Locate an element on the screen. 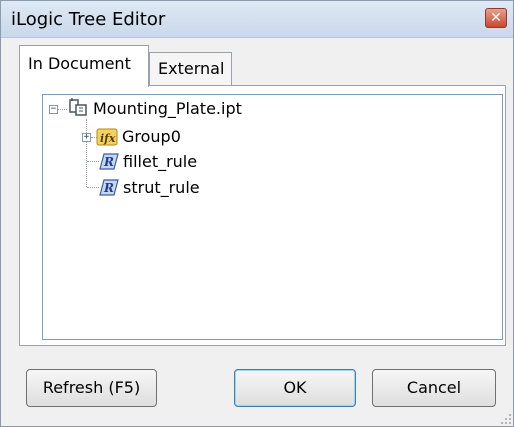 This screenshot has width=514, height=427. close-icon: ✕ is located at coordinates (496, 18).